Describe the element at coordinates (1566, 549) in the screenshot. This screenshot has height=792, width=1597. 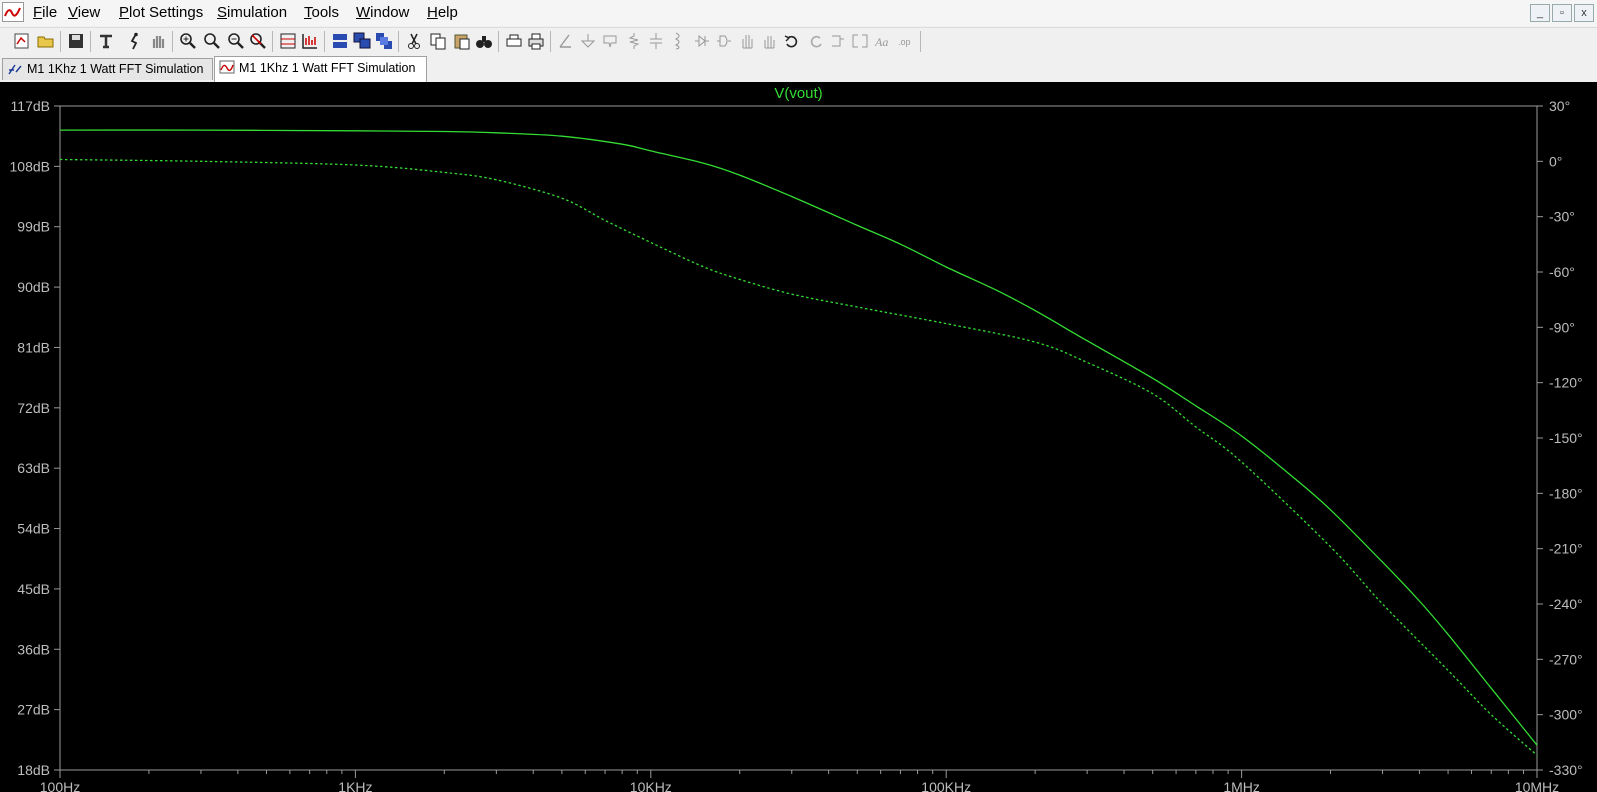
I see `y-right-tick-label: -210°` at that location.